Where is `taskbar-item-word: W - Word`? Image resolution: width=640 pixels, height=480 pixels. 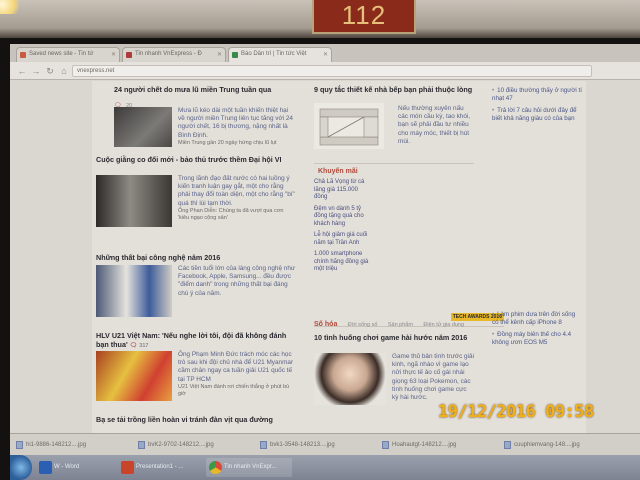
taskbar-item-word: W - Word is located at coordinates (74, 467).